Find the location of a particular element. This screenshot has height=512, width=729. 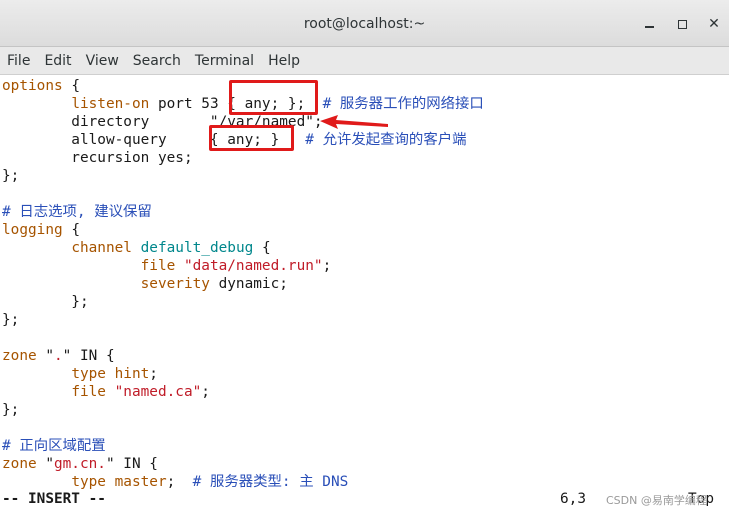

menu-terminal: Terminal is located at coordinates (224, 61).